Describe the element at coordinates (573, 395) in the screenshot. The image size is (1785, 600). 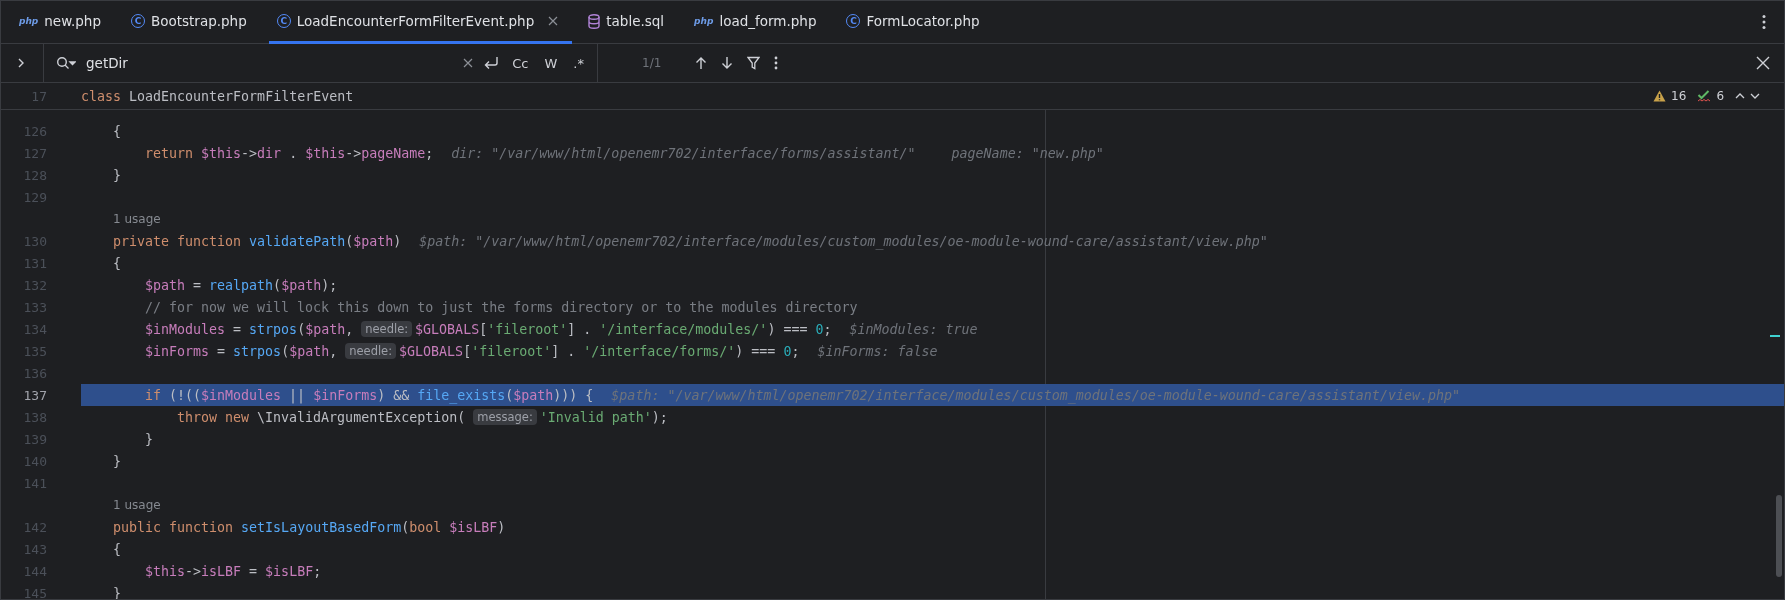
I see `code-text: ))) {` at that location.